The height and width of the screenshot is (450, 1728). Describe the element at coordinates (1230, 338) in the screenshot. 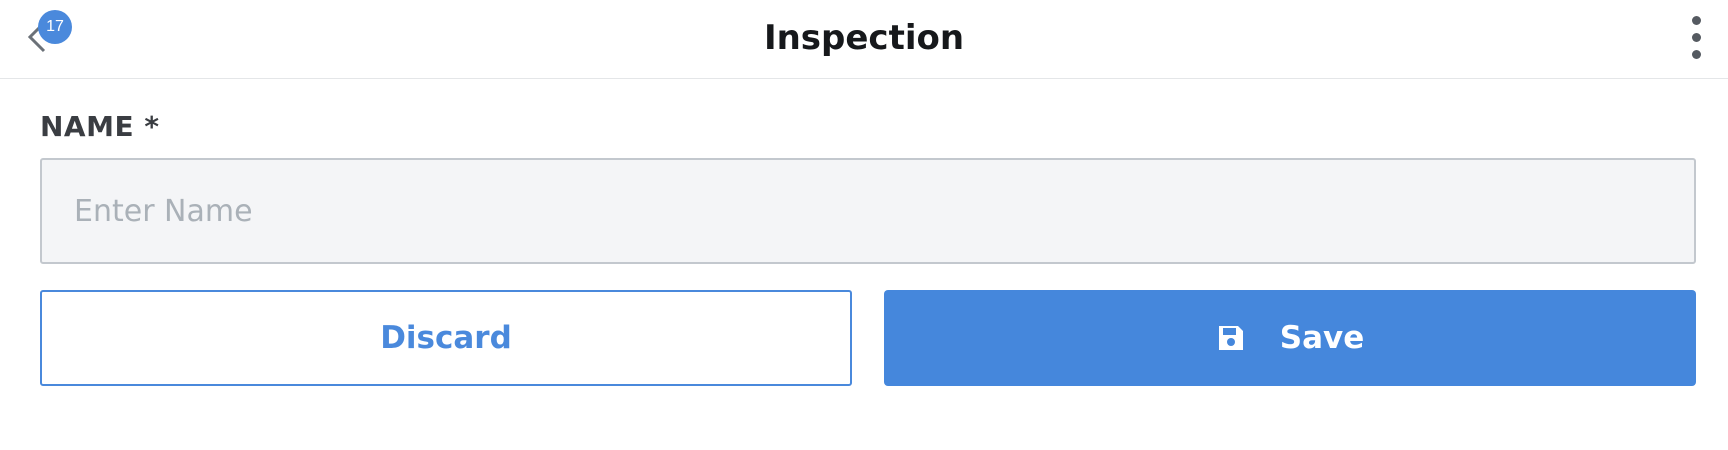

I see `floppy-disk-icon` at that location.